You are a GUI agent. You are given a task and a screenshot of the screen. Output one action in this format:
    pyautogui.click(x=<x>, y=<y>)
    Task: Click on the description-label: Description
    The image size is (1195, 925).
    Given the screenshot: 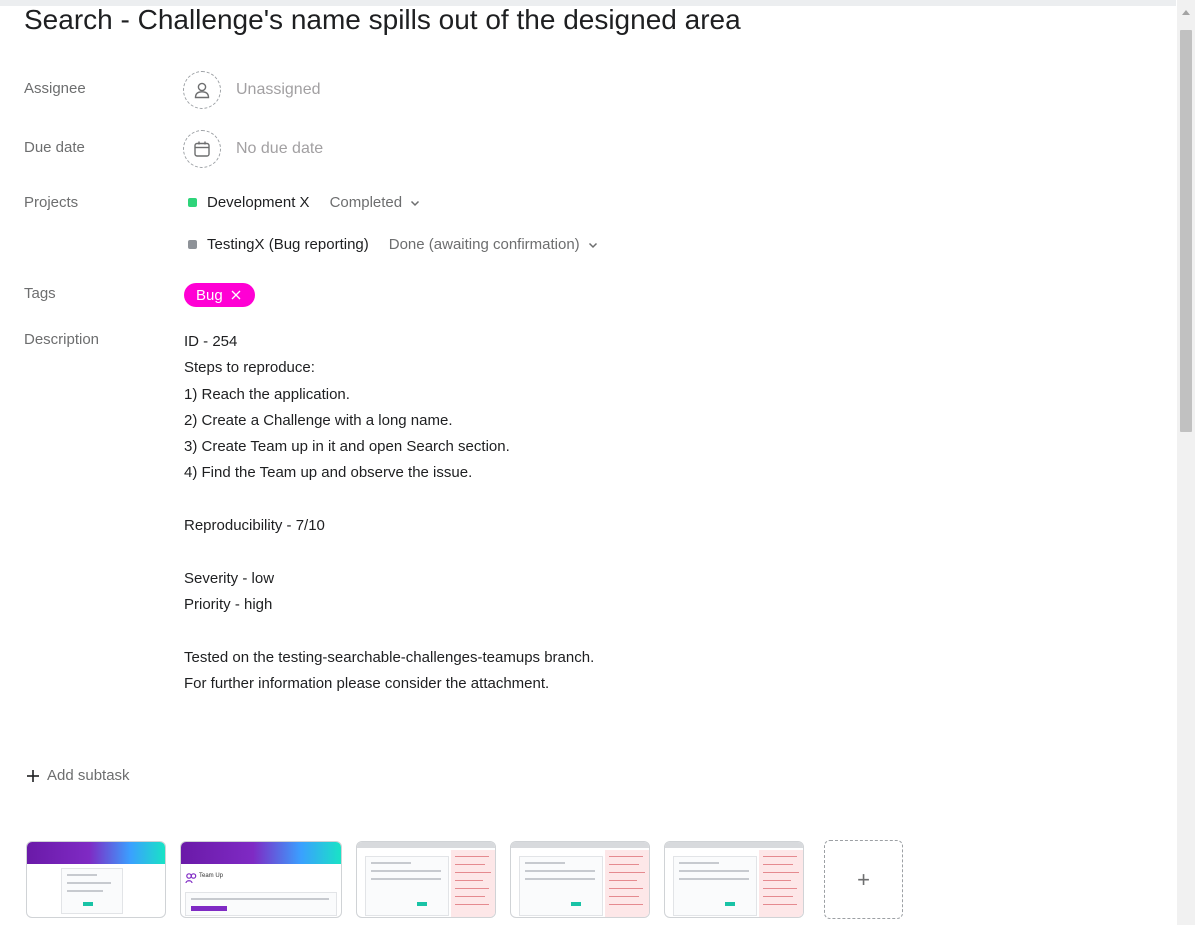 What is the action you would take?
    pyautogui.click(x=62, y=339)
    